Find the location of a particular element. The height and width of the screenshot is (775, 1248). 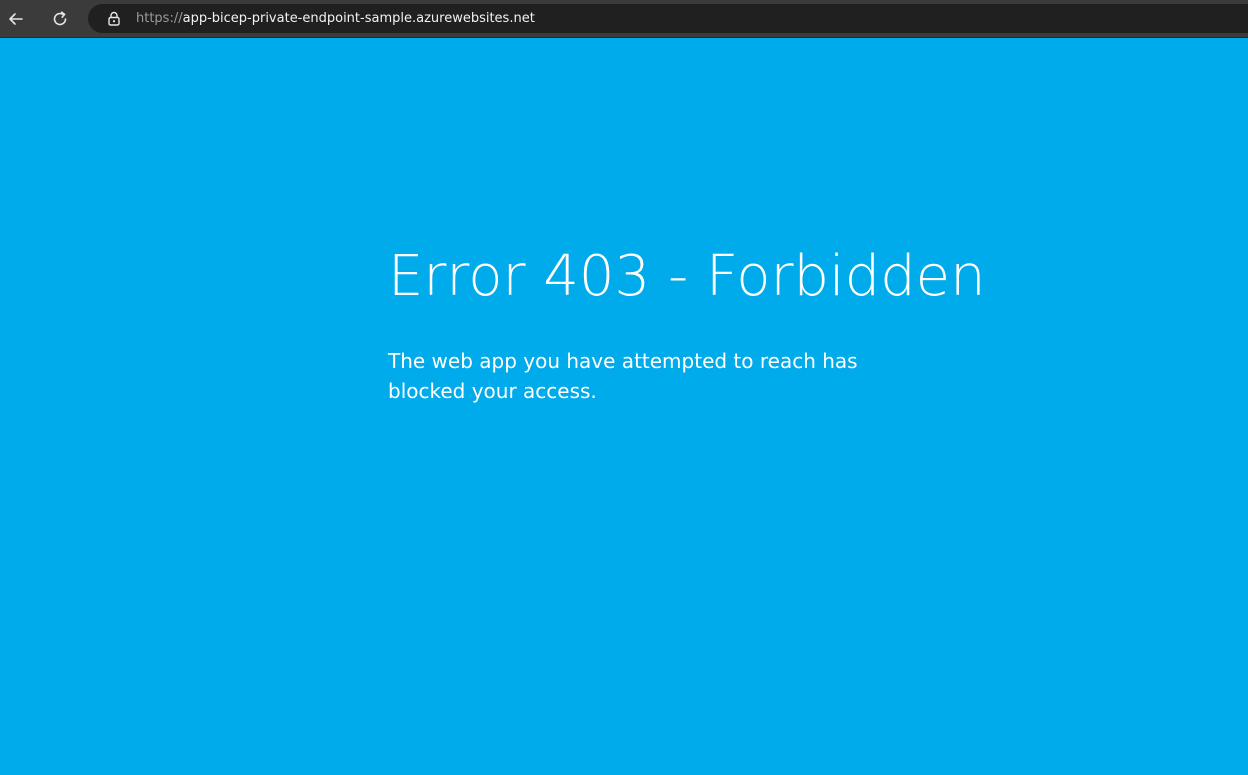

refresh-icon is located at coordinates (60, 18).